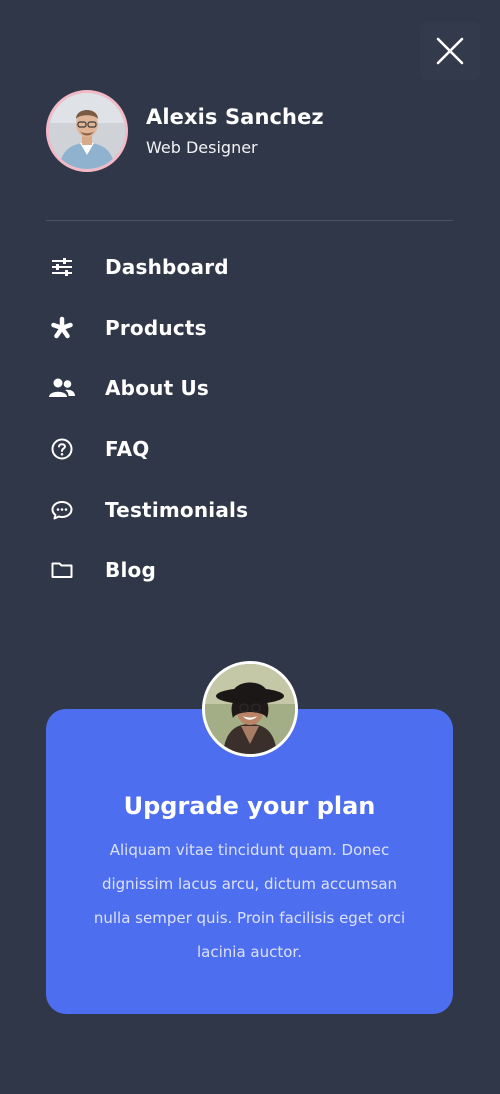 The image size is (500, 1094). What do you see at coordinates (127, 449) in the screenshot?
I see `sidebar-item-label: FAQ` at bounding box center [127, 449].